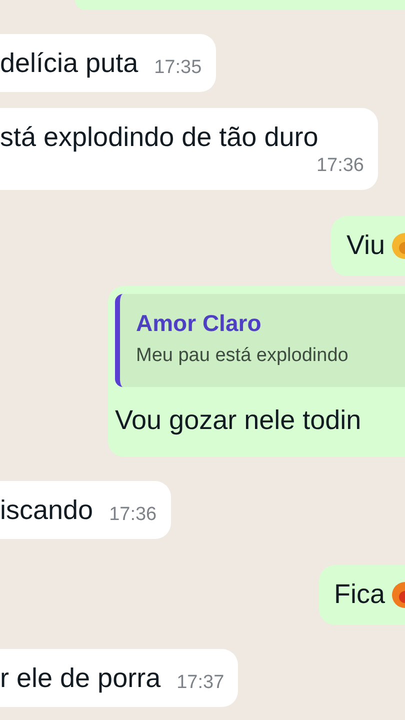 The image size is (405, 720). Describe the element at coordinates (69, 63) in the screenshot. I see `message-text: delícia puta` at that location.